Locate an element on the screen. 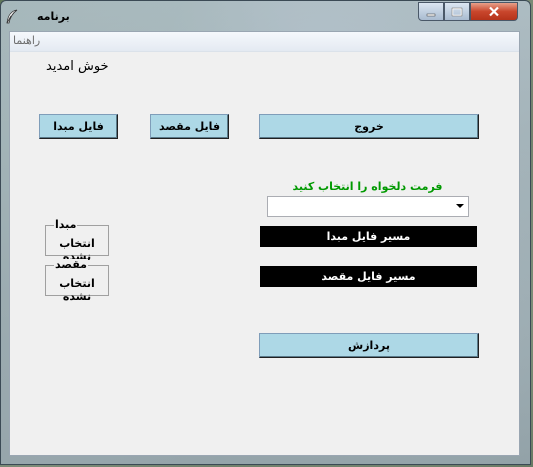 This screenshot has height=467, width=533. dest-status: انتخاب نشده is located at coordinates (77, 290).